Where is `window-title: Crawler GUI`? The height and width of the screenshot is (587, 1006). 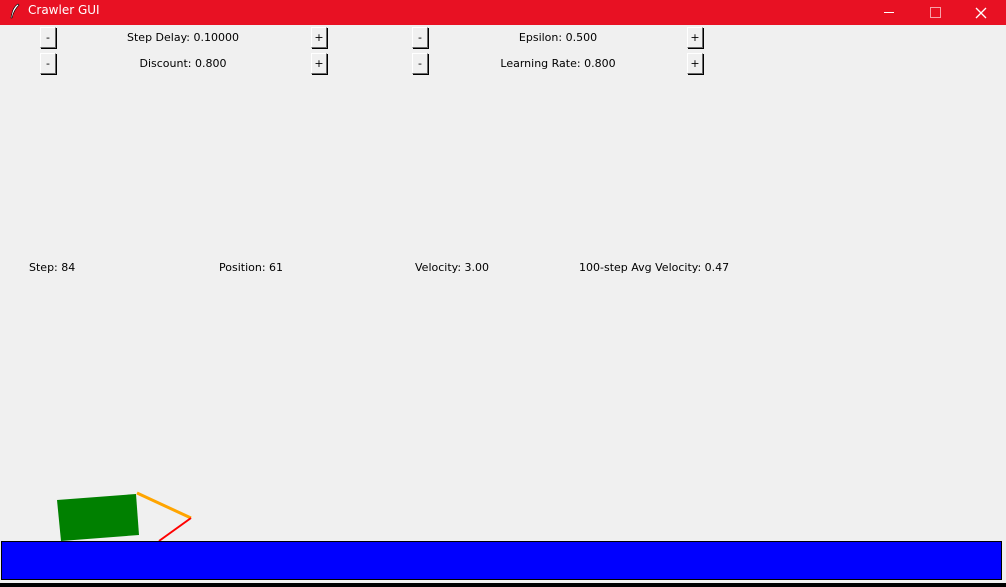 window-title: Crawler GUI is located at coordinates (64, 10).